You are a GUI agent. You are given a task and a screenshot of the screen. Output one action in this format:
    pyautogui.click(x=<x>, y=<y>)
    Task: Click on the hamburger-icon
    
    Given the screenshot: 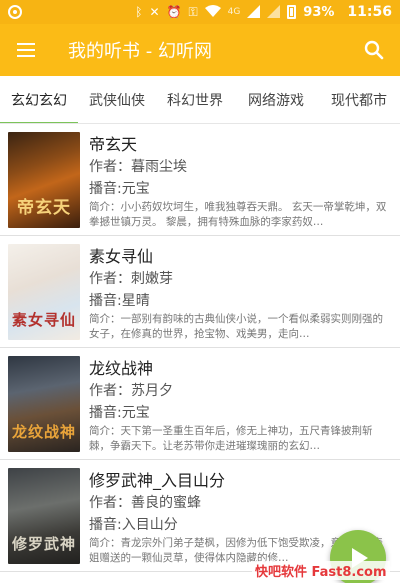 What is the action you would take?
    pyautogui.click(x=26, y=50)
    